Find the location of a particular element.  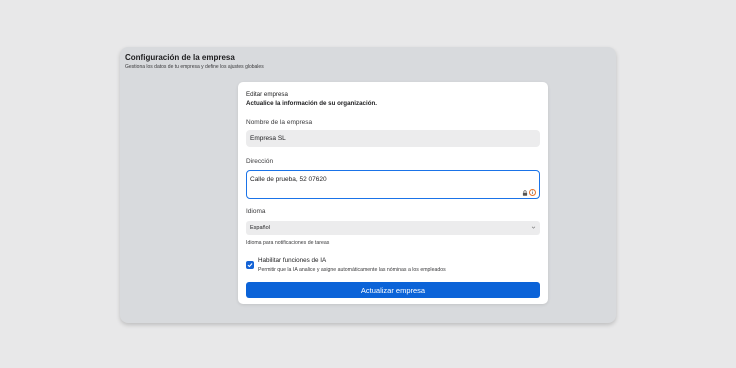

checkmark-icon is located at coordinates (250, 265).